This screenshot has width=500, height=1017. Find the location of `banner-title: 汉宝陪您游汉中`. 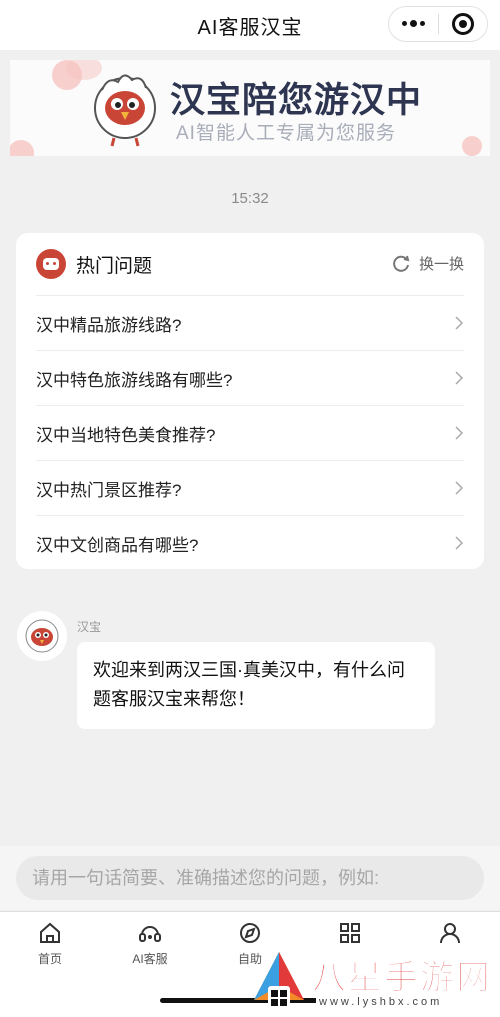

banner-title: 汉宝陪您游汉中 is located at coordinates (296, 101).